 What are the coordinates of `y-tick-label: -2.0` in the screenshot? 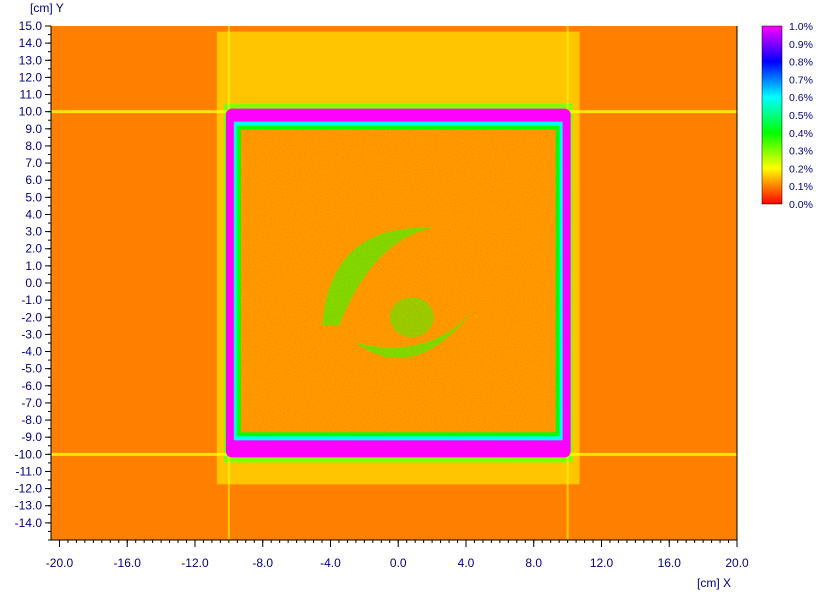 It's located at (31, 317).